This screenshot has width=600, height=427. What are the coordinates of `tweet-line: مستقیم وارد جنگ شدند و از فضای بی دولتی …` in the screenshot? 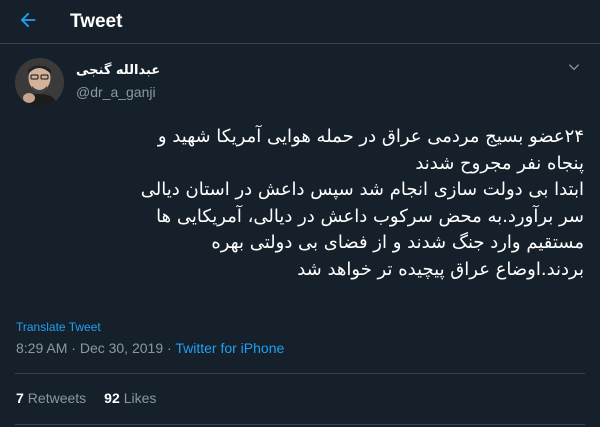 It's located at (397, 242).